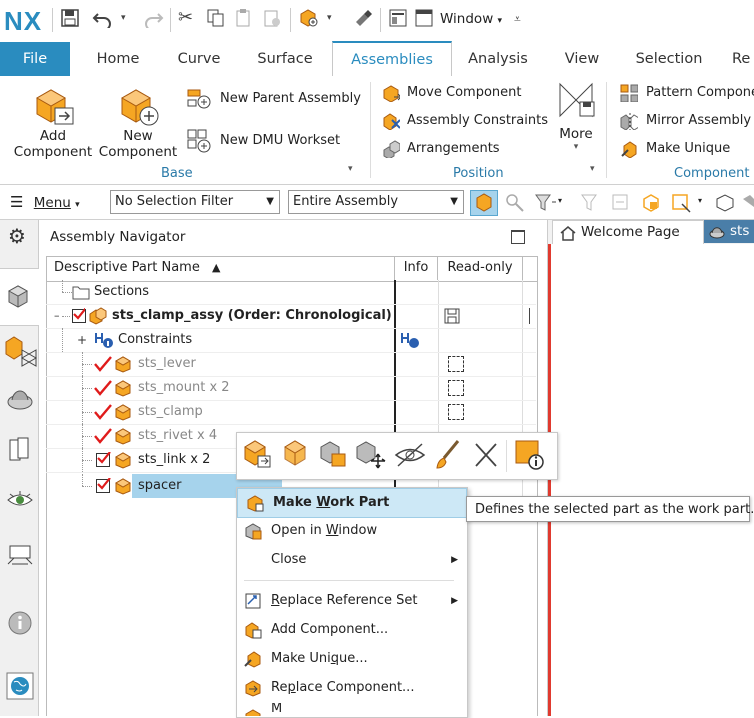  What do you see at coordinates (398, 19) in the screenshot?
I see `window-layout-icon` at bounding box center [398, 19].